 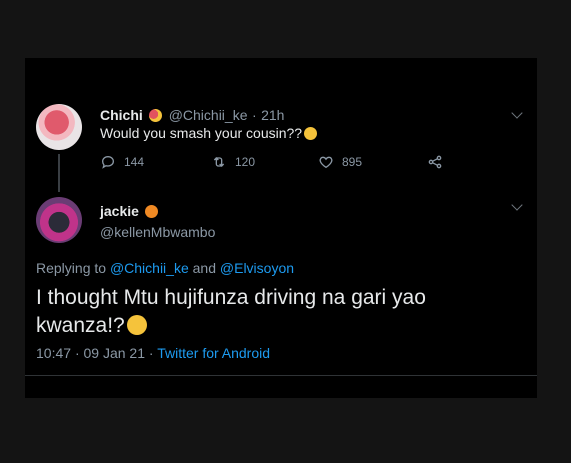 I want to click on tweet2-display-name: jackie, so click(x=119, y=211).